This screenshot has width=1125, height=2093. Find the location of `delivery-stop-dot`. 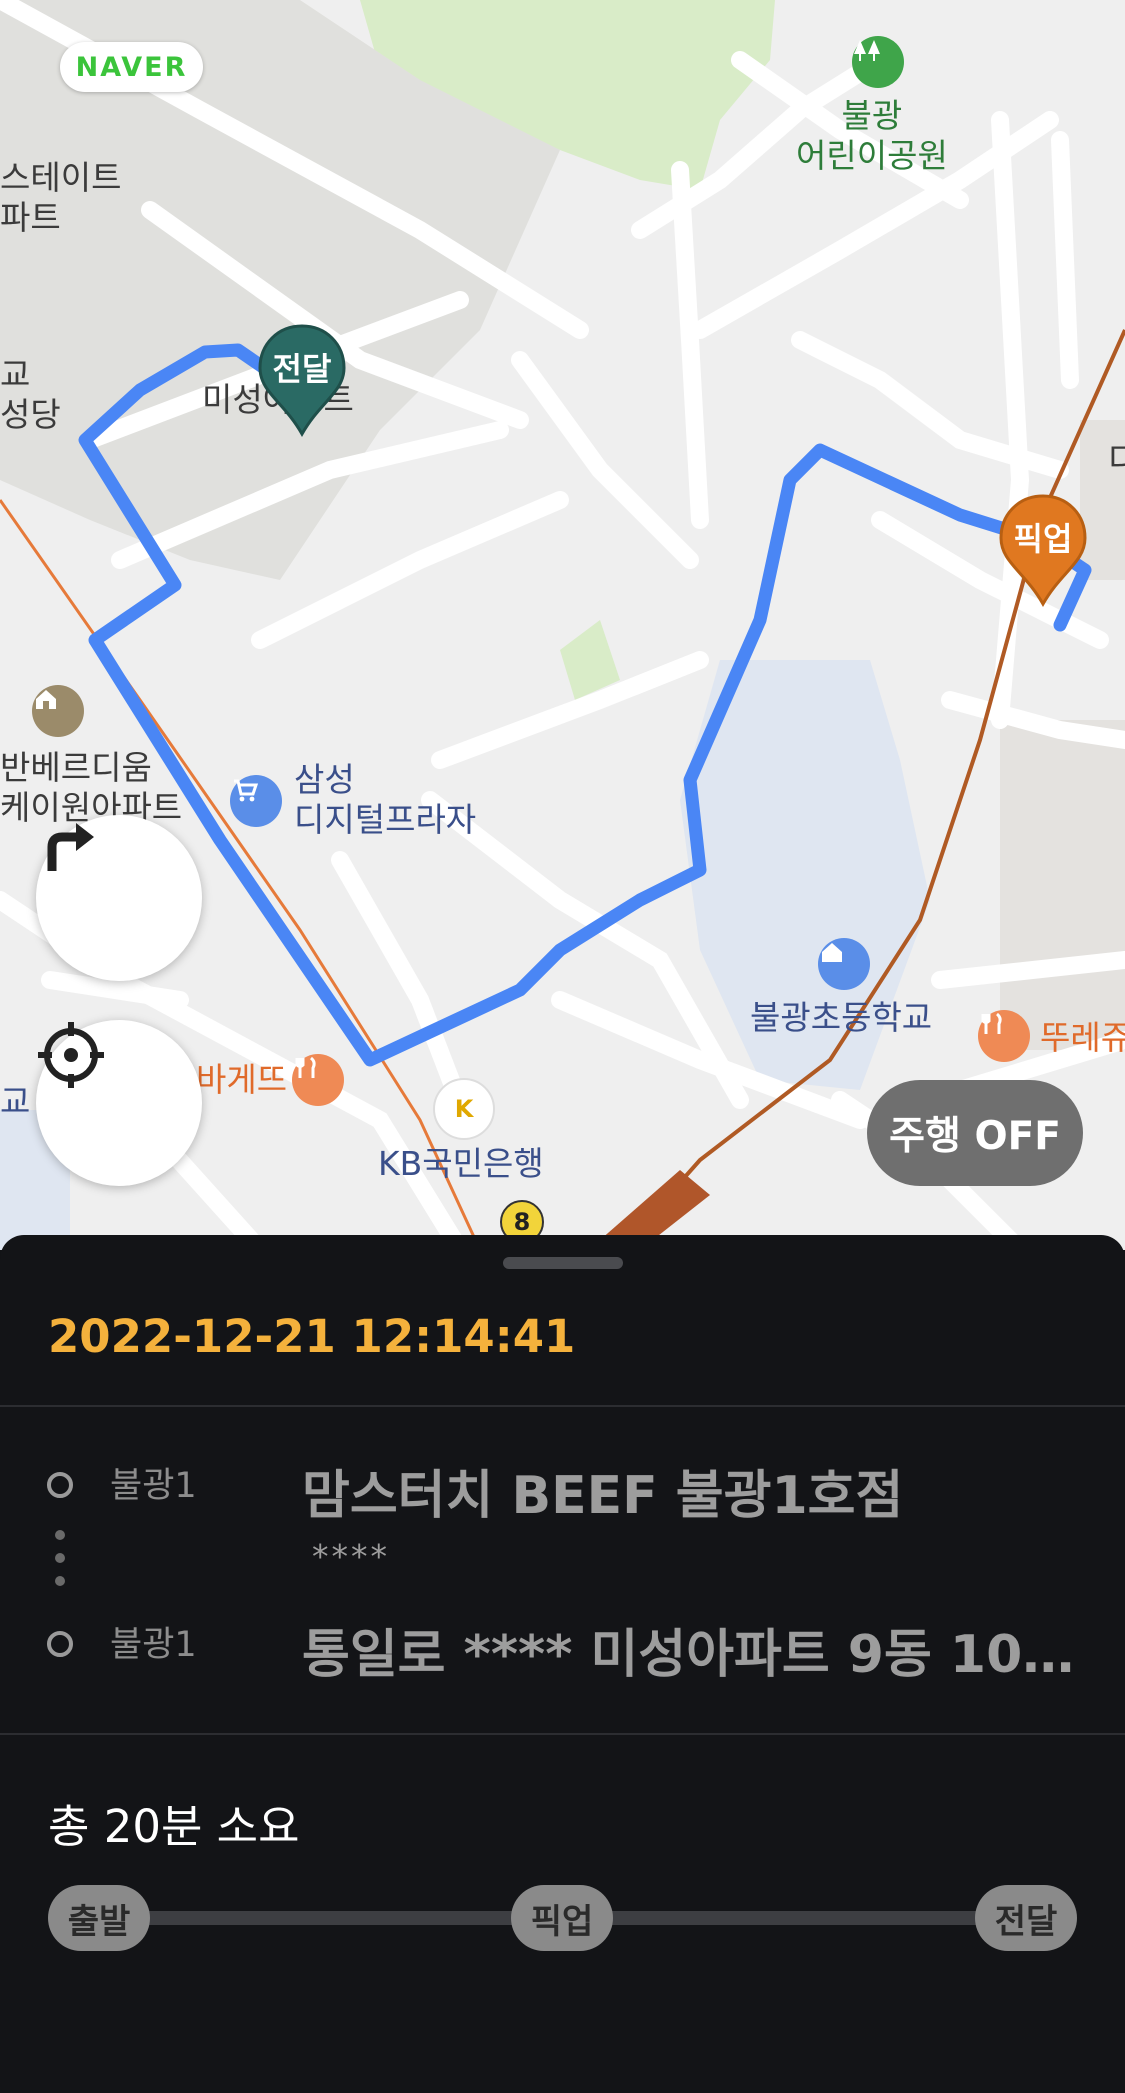

delivery-stop-dot is located at coordinates (60, 1644).